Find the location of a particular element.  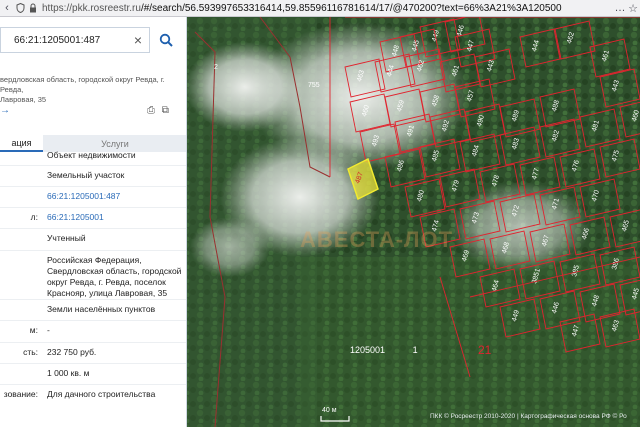

shield-icon is located at coordinates (20, 8).